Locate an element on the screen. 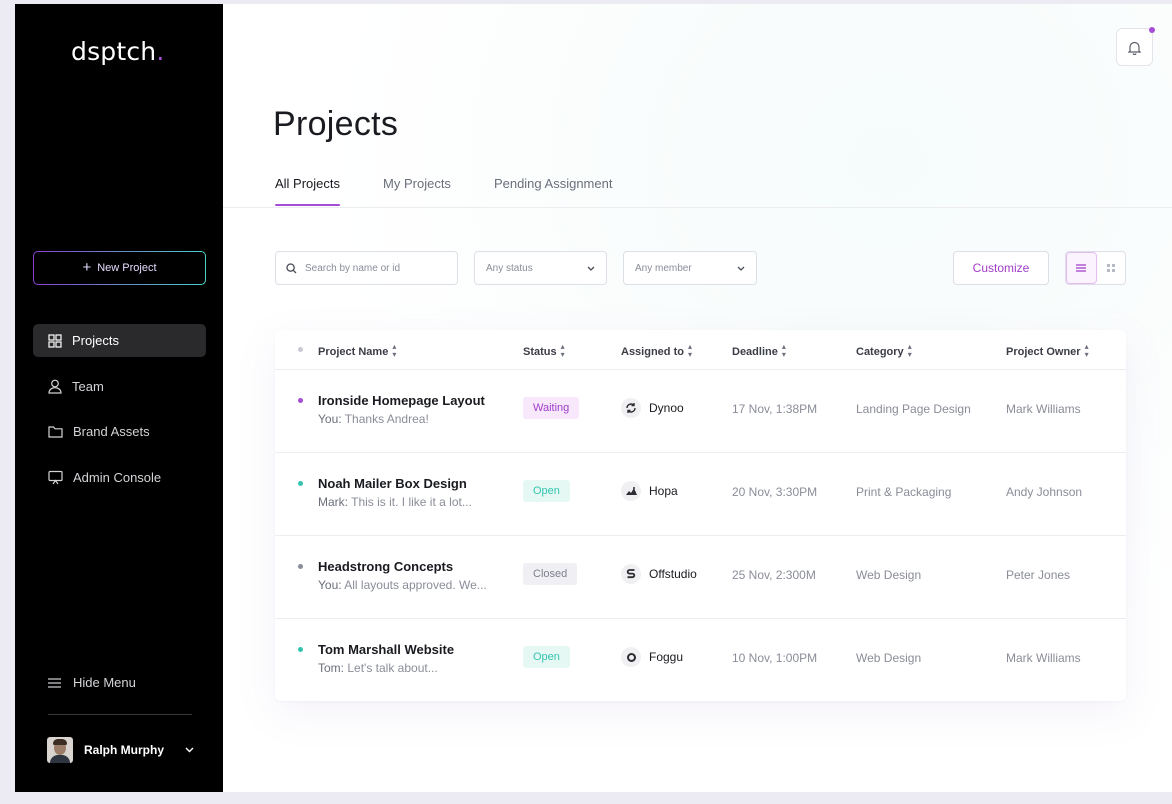 Image resolution: width=1172 pixels, height=804 pixels. project-name: Tom Marshall Website is located at coordinates (386, 649).